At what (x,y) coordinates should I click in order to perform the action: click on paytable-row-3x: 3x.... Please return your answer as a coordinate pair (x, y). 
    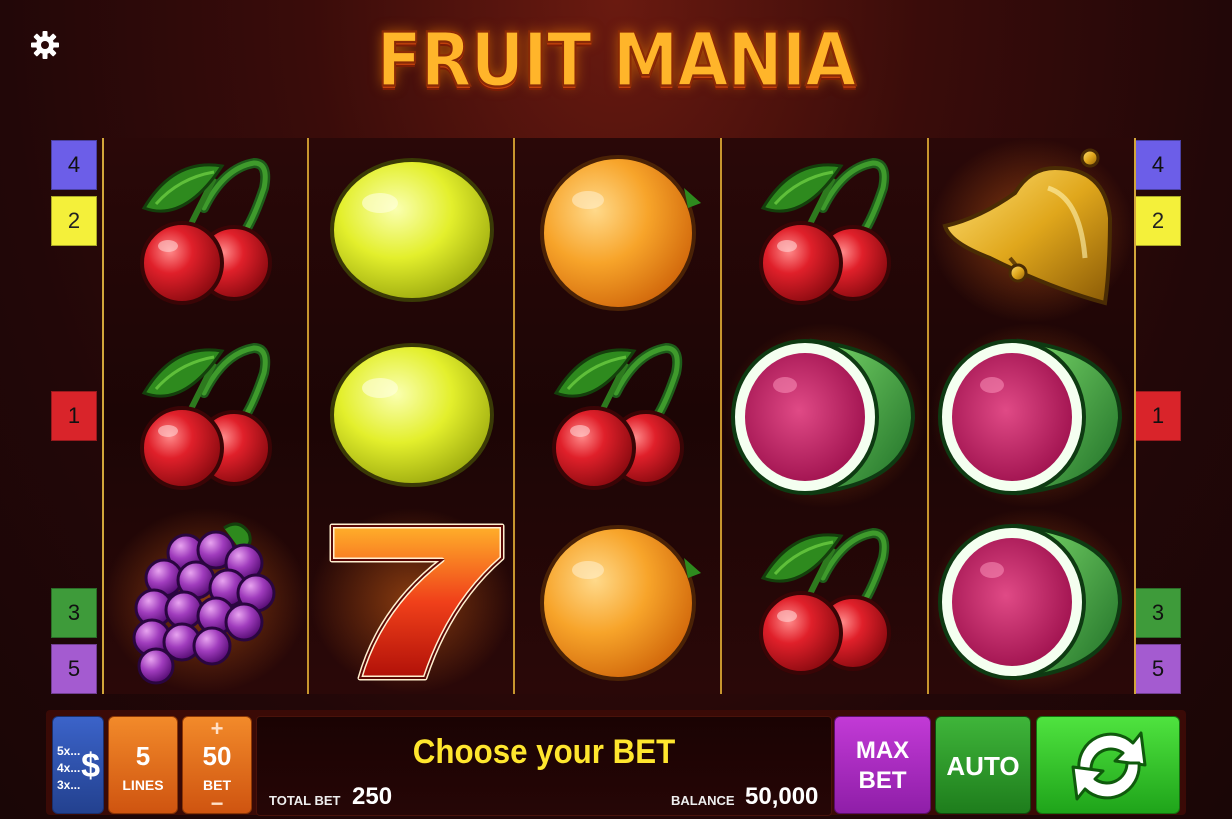
    Looking at the image, I should click on (69, 785).